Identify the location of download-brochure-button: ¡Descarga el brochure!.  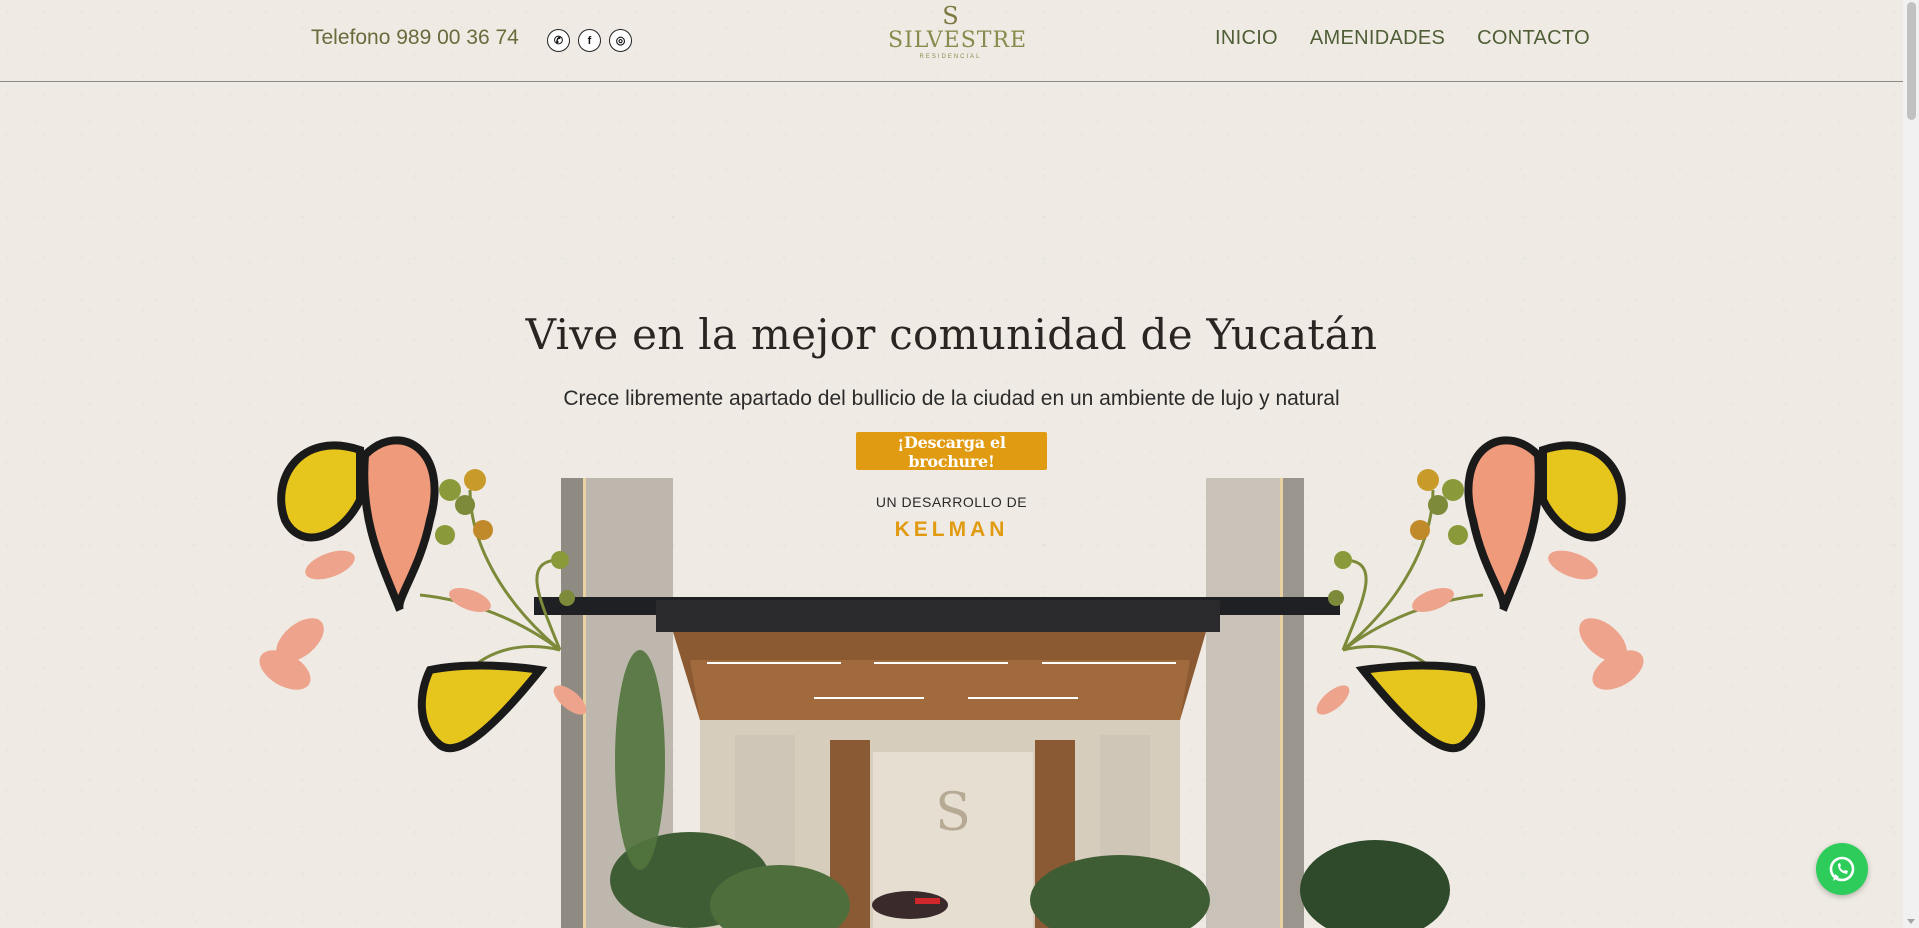
(951, 451).